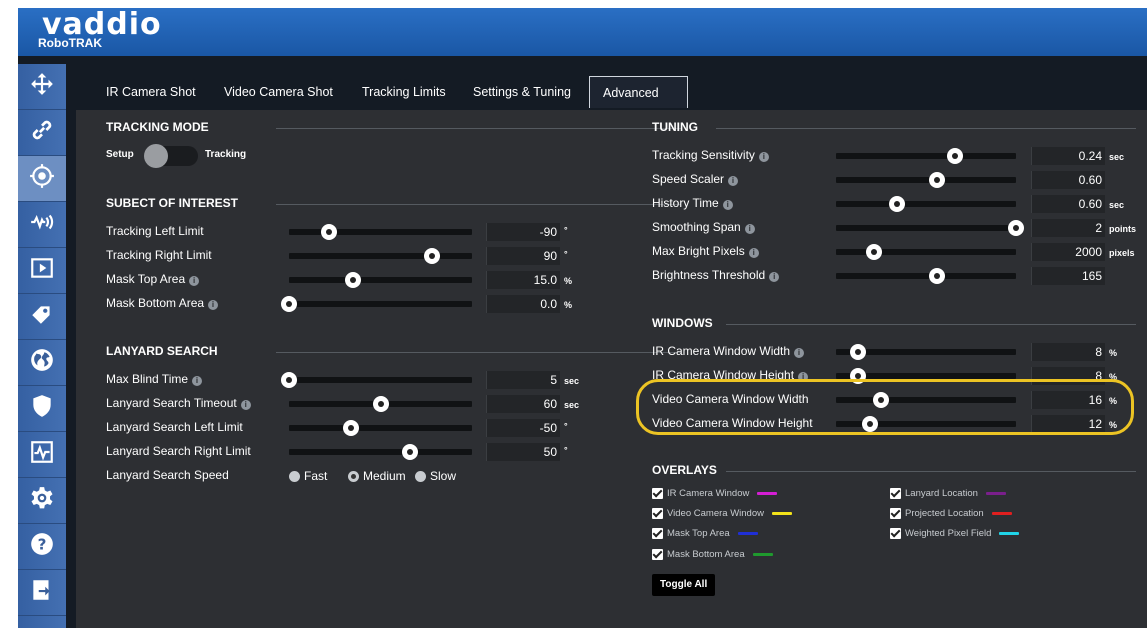  What do you see at coordinates (380, 256) in the screenshot?
I see `tracking-right-limit-slider` at bounding box center [380, 256].